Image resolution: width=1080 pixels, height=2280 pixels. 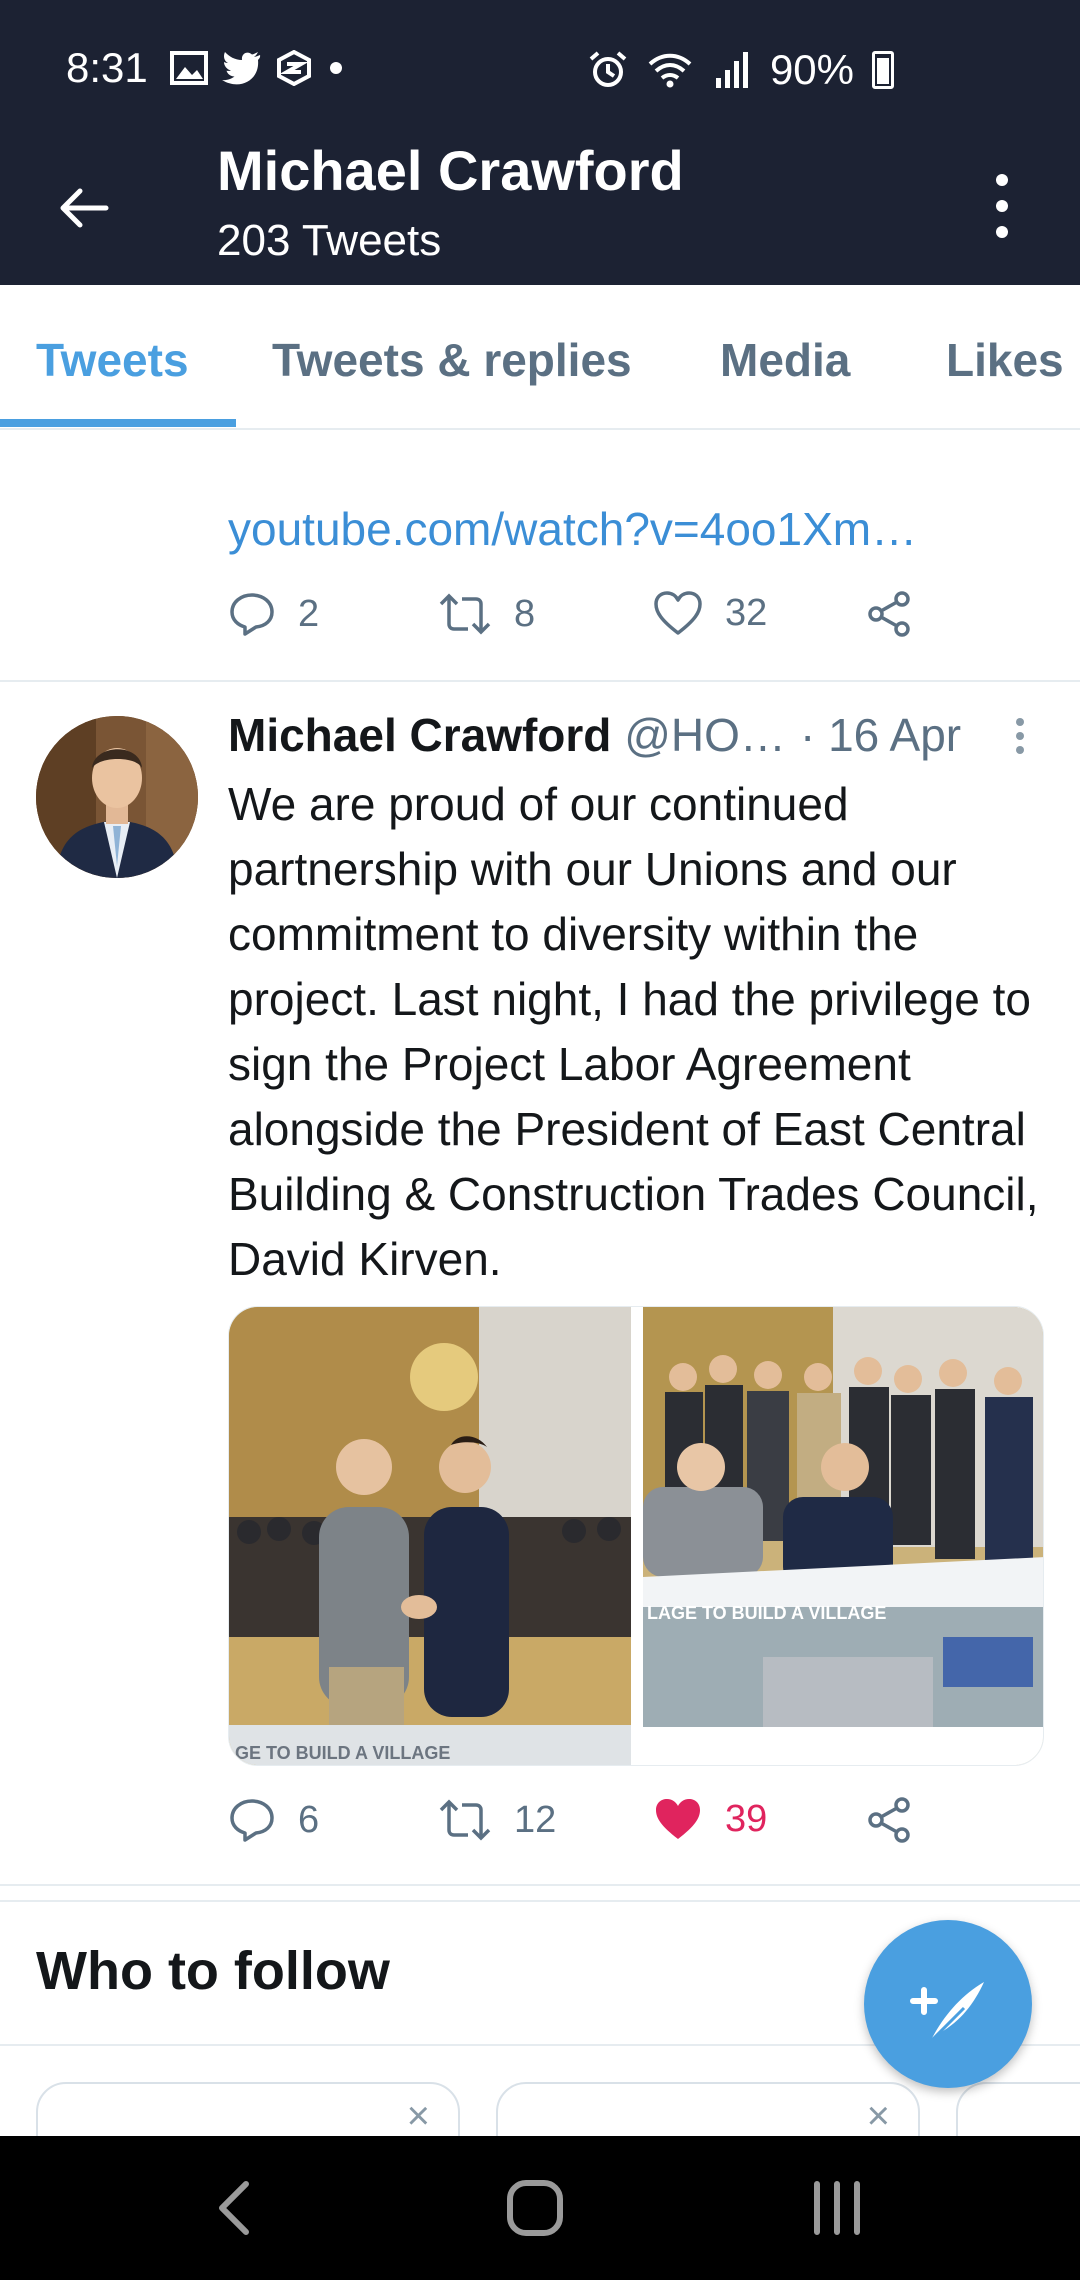 What do you see at coordinates (309, 613) in the screenshot?
I see `reply-count: 2` at bounding box center [309, 613].